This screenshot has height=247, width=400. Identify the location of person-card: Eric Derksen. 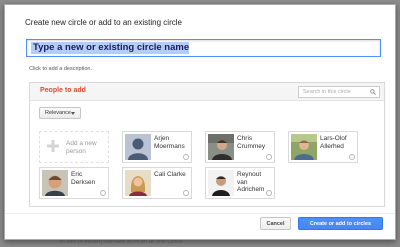
(74, 183).